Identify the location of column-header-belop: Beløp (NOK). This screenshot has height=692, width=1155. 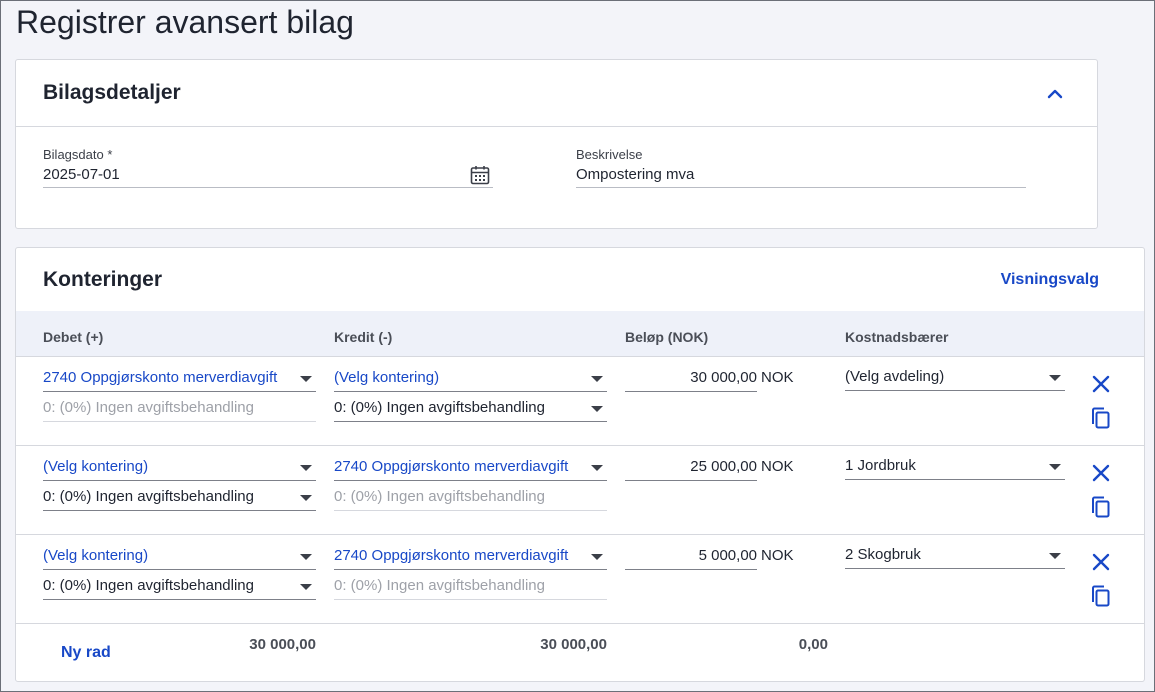
(667, 337).